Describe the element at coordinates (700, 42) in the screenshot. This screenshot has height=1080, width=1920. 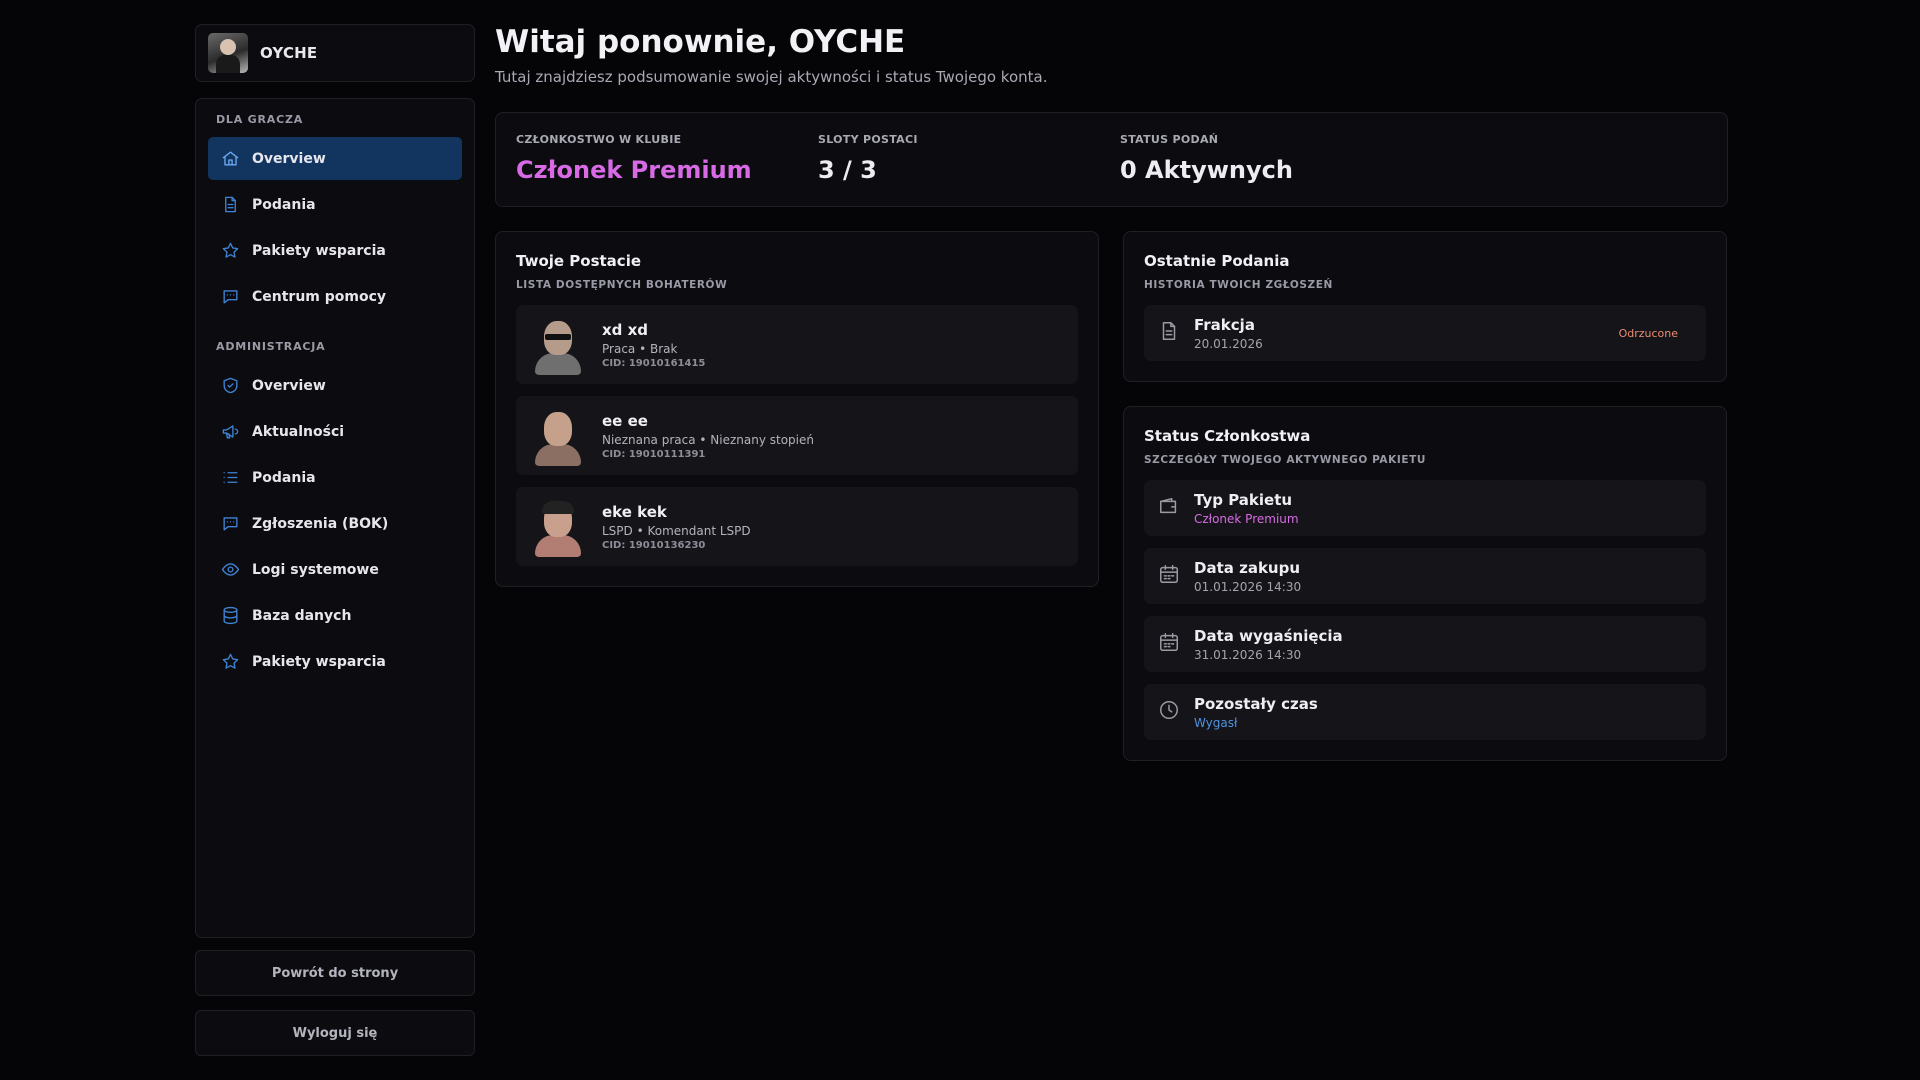
I see `page-title: Witaj ponownie, OYCHE` at that location.